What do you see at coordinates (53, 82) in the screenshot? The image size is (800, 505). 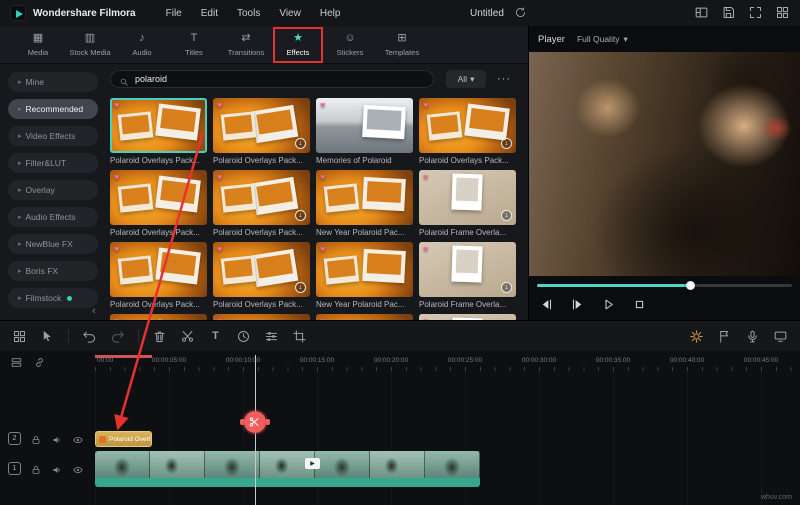 I see `sidebar-item-mine: ▸ Mine` at bounding box center [53, 82].